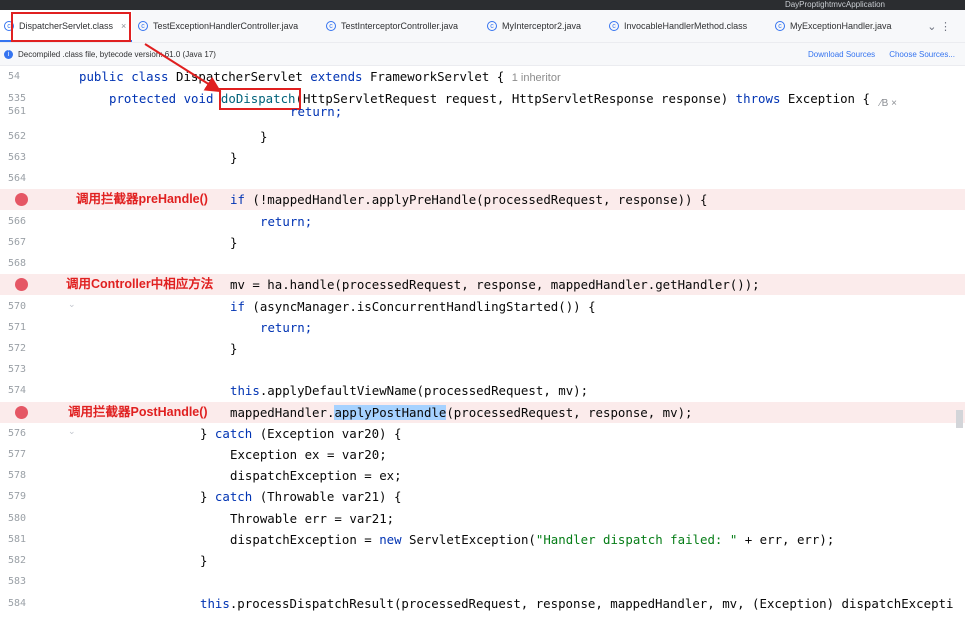 This screenshot has height=624, width=965. I want to click on scrollbar-marker, so click(959, 419).